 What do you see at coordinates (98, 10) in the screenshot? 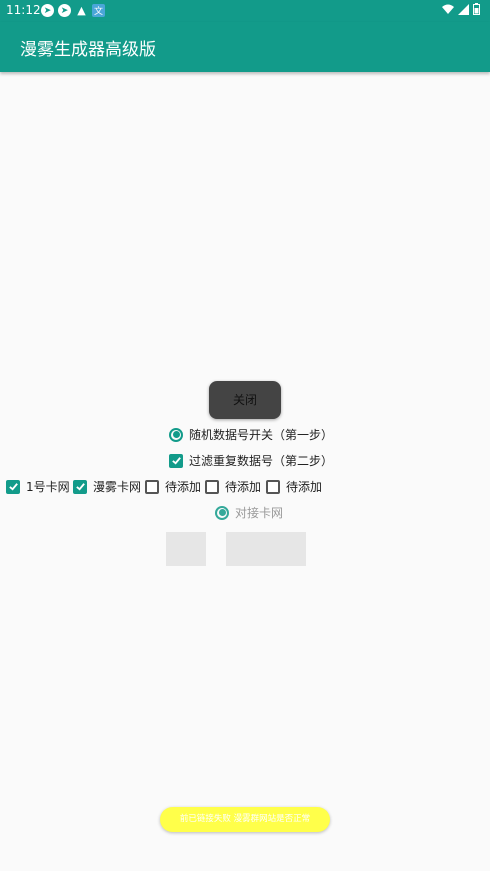
I see `translate-icon: 文` at bounding box center [98, 10].